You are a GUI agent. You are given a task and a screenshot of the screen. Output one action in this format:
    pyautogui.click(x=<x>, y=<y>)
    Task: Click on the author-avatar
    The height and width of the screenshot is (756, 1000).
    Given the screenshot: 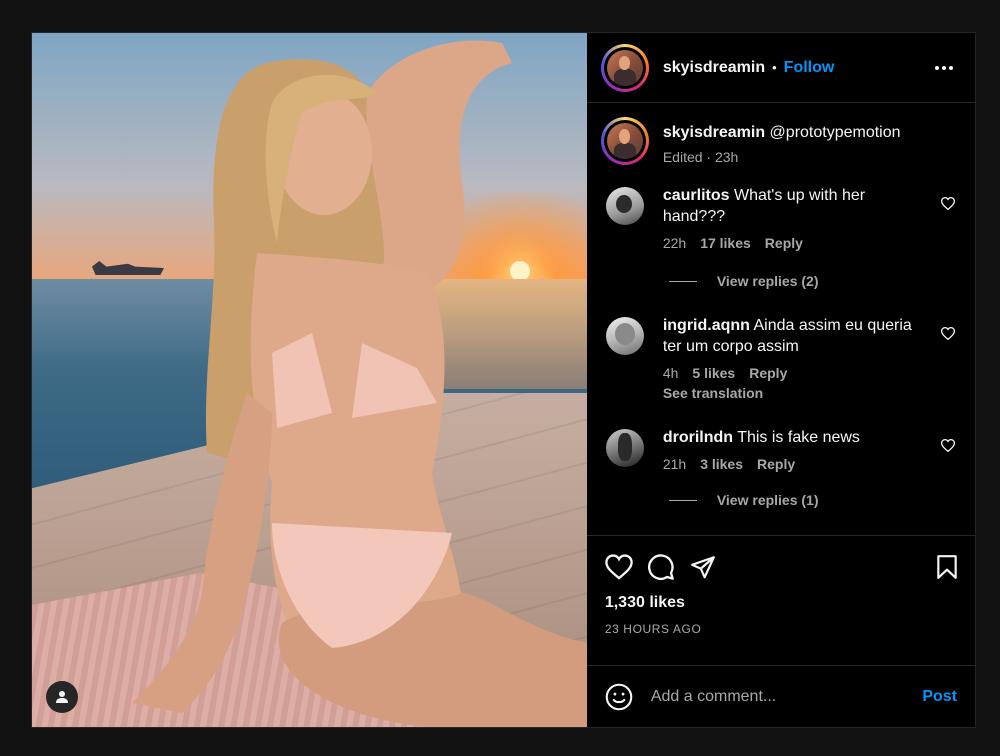 What is the action you would take?
    pyautogui.click(x=624, y=67)
    